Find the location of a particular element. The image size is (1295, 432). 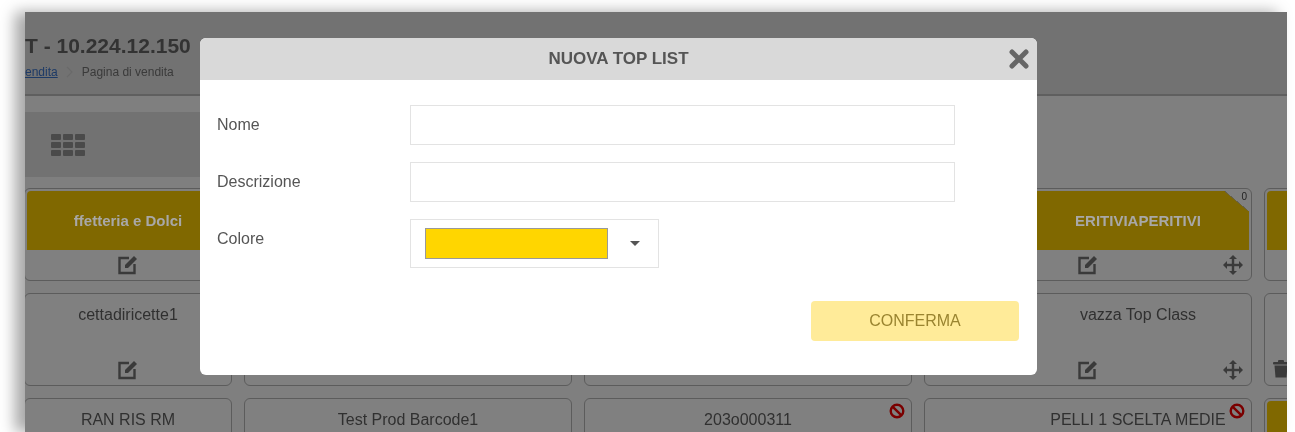

breadcrumb-link: endita is located at coordinates (41, 72).